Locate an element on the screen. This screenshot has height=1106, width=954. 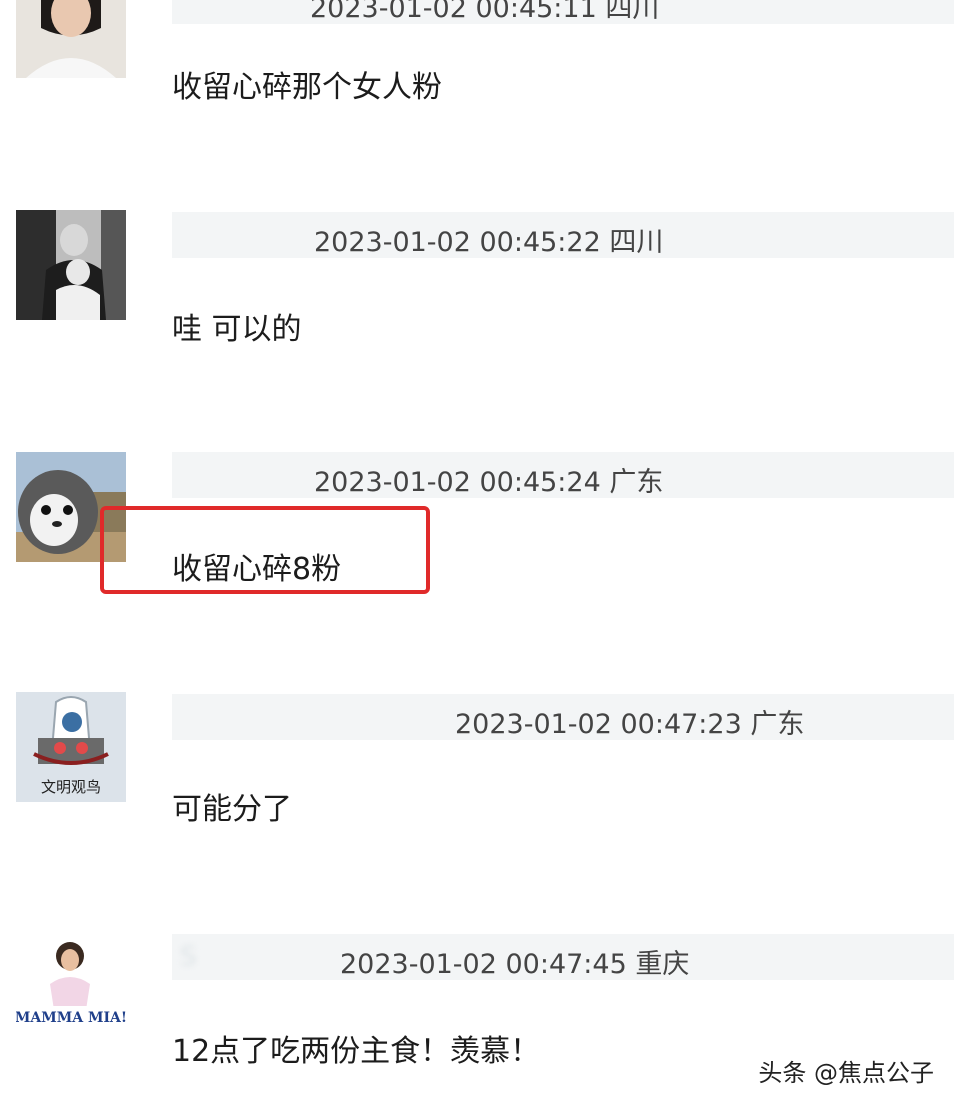
username: S is located at coordinates (189, 957).